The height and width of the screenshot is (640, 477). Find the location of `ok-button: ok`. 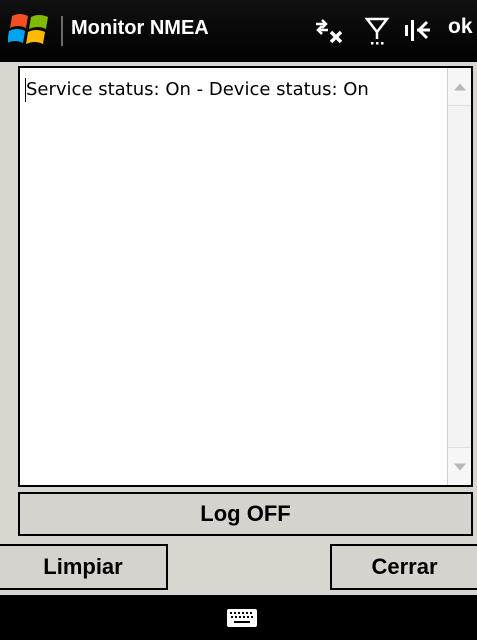

ok-button: ok is located at coordinates (460, 27).